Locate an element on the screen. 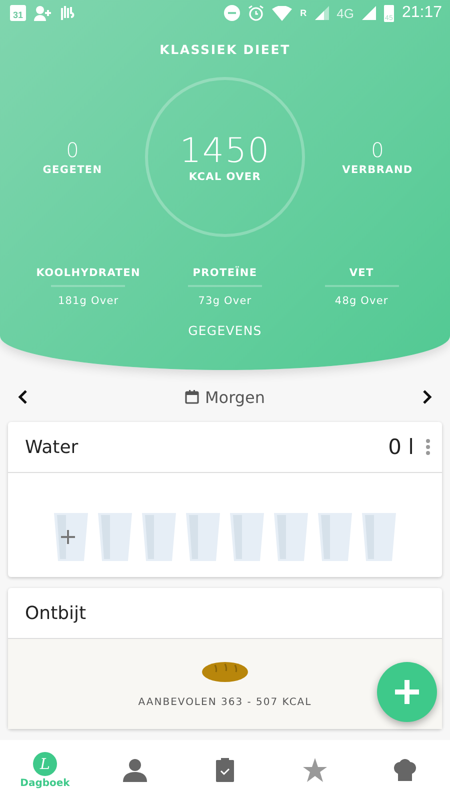 Image resolution: width=450 pixels, height=800 pixels. clipboard-icon is located at coordinates (225, 770).